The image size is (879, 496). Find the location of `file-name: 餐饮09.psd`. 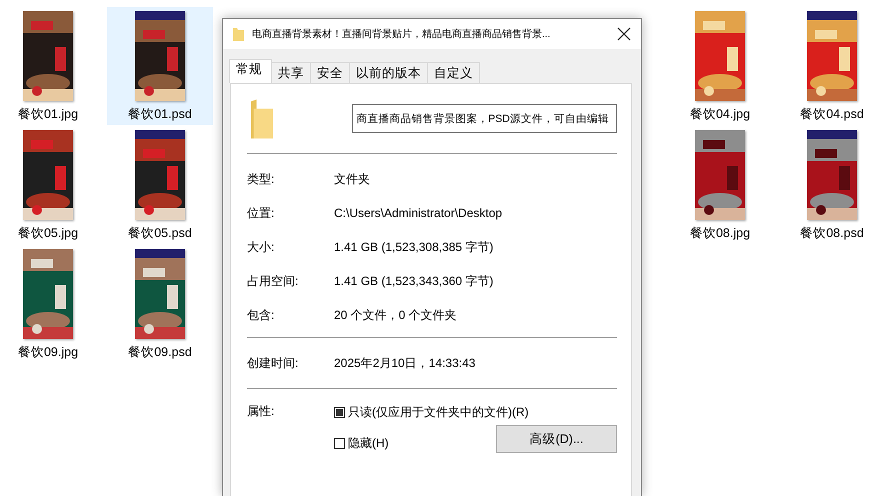

file-name: 餐饮09.psd is located at coordinates (160, 352).